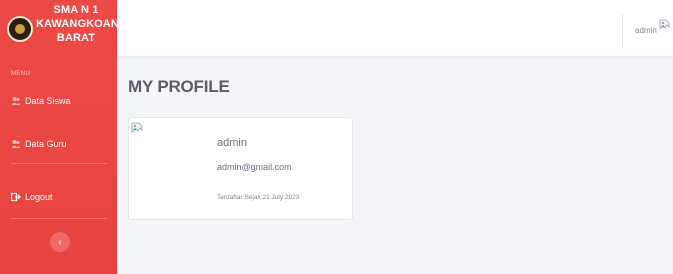 This screenshot has width=673, height=274. I want to click on profile-email: admin@gmail.com, so click(254, 167).